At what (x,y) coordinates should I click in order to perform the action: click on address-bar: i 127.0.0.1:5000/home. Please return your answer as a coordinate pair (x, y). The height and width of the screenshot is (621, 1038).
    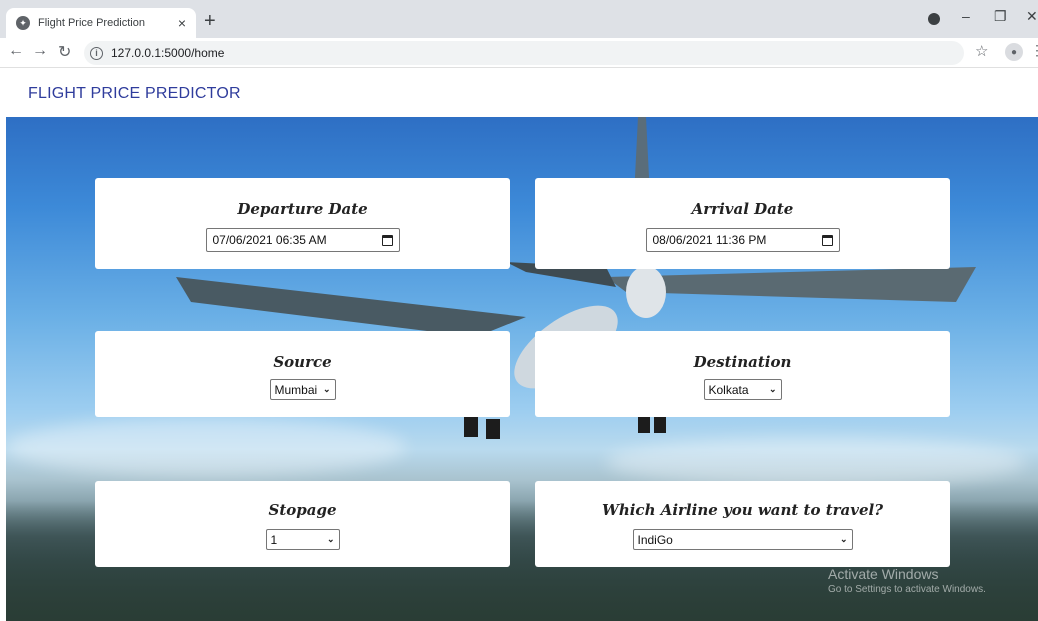
    Looking at the image, I should click on (524, 53).